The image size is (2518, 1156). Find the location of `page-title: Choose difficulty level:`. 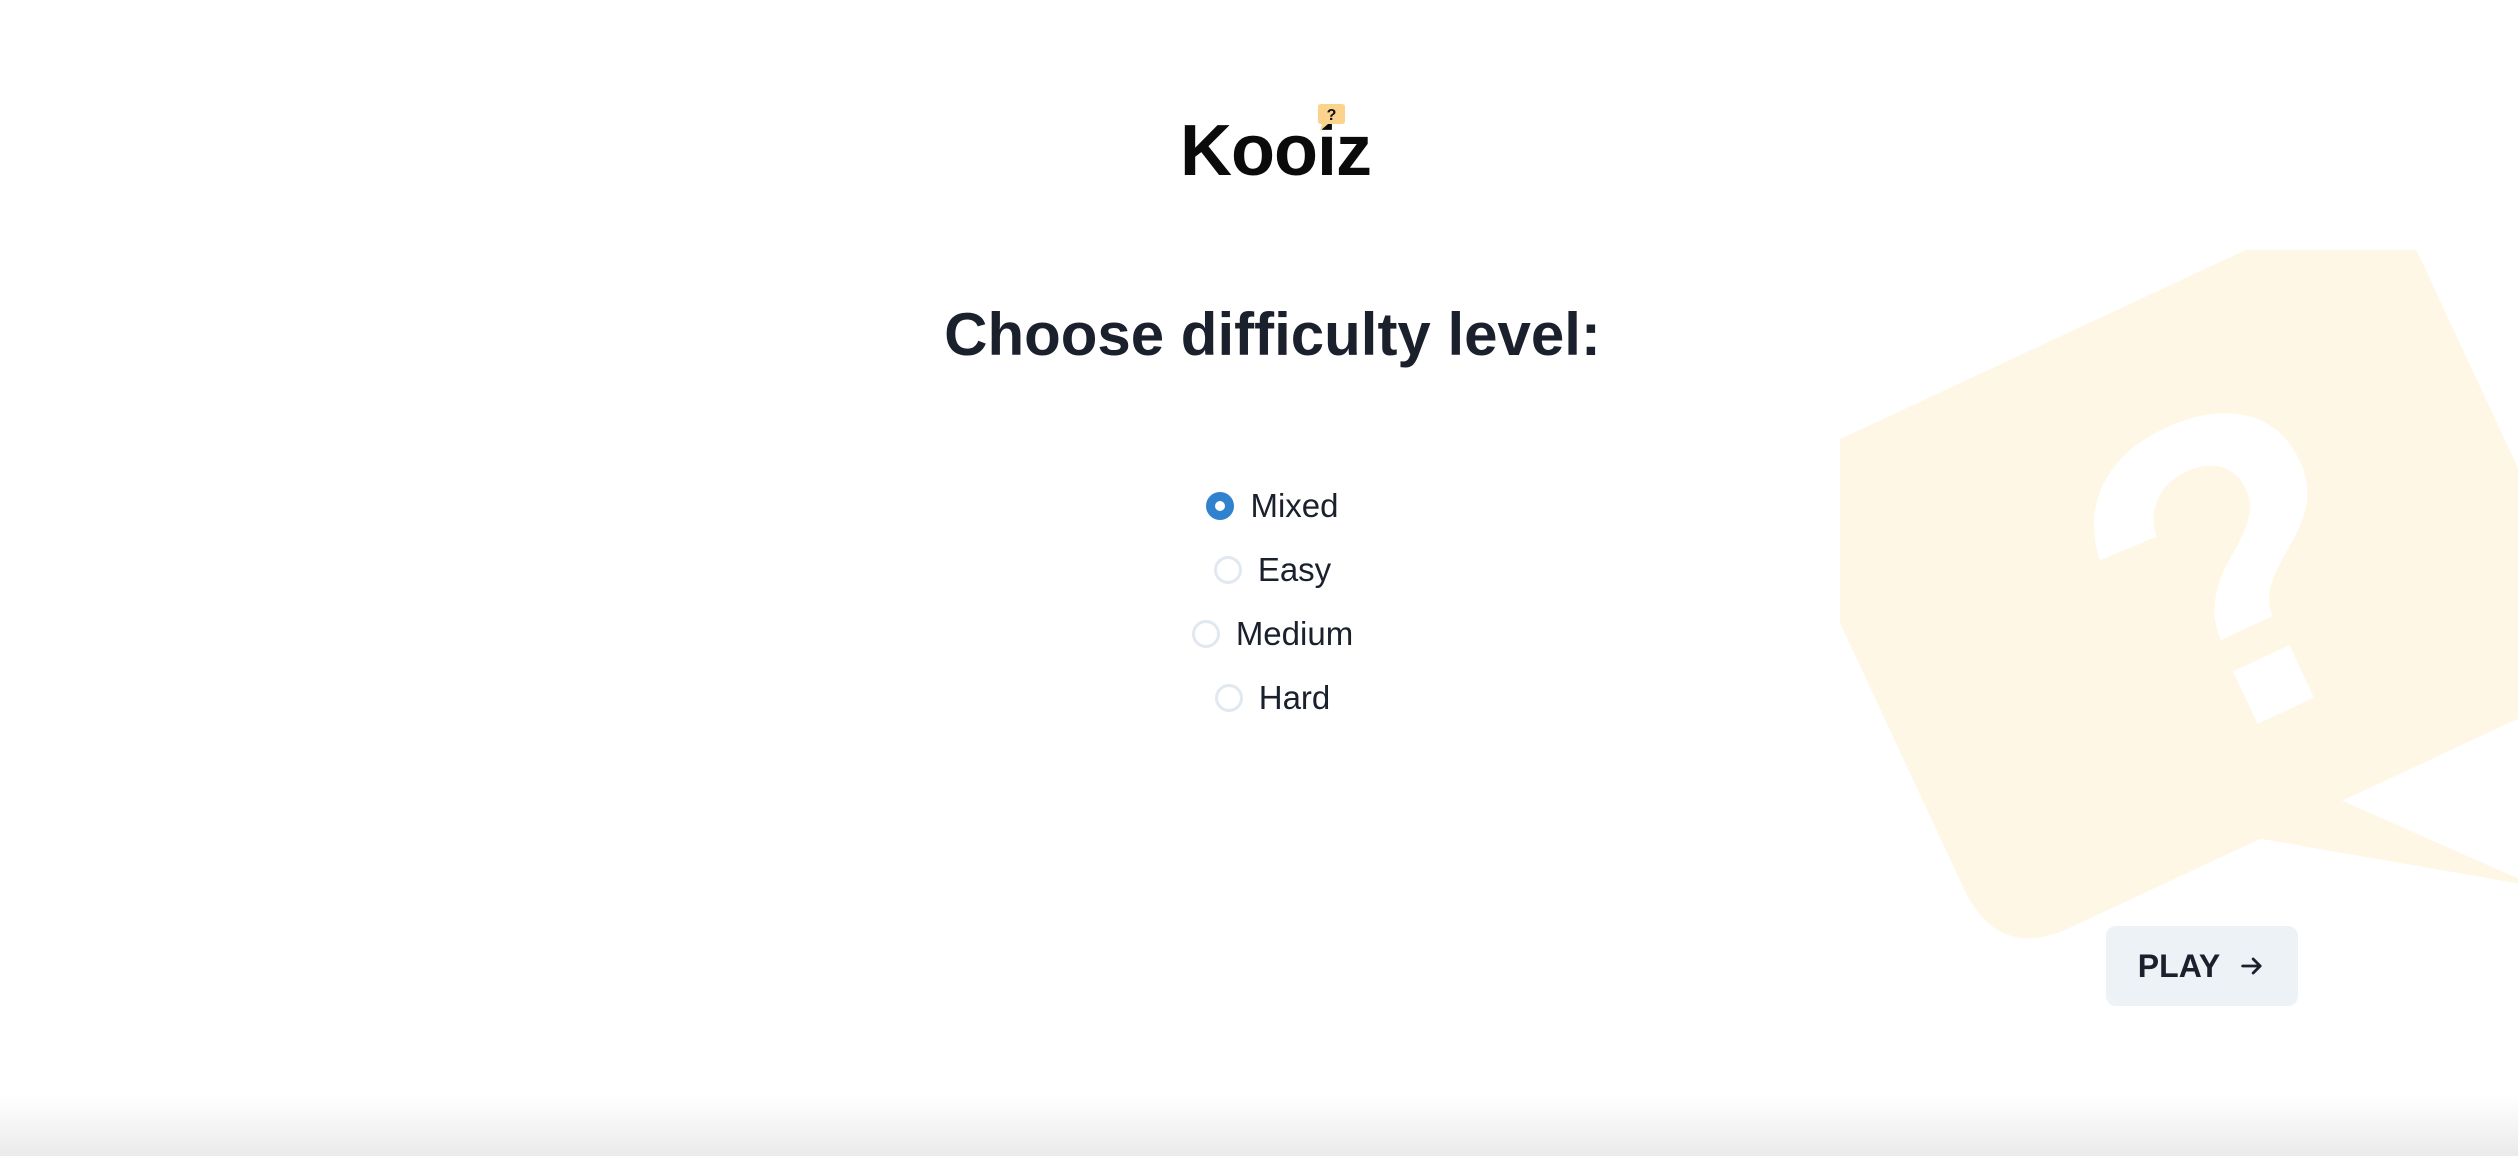

page-title: Choose difficulty level: is located at coordinates (1272, 334).